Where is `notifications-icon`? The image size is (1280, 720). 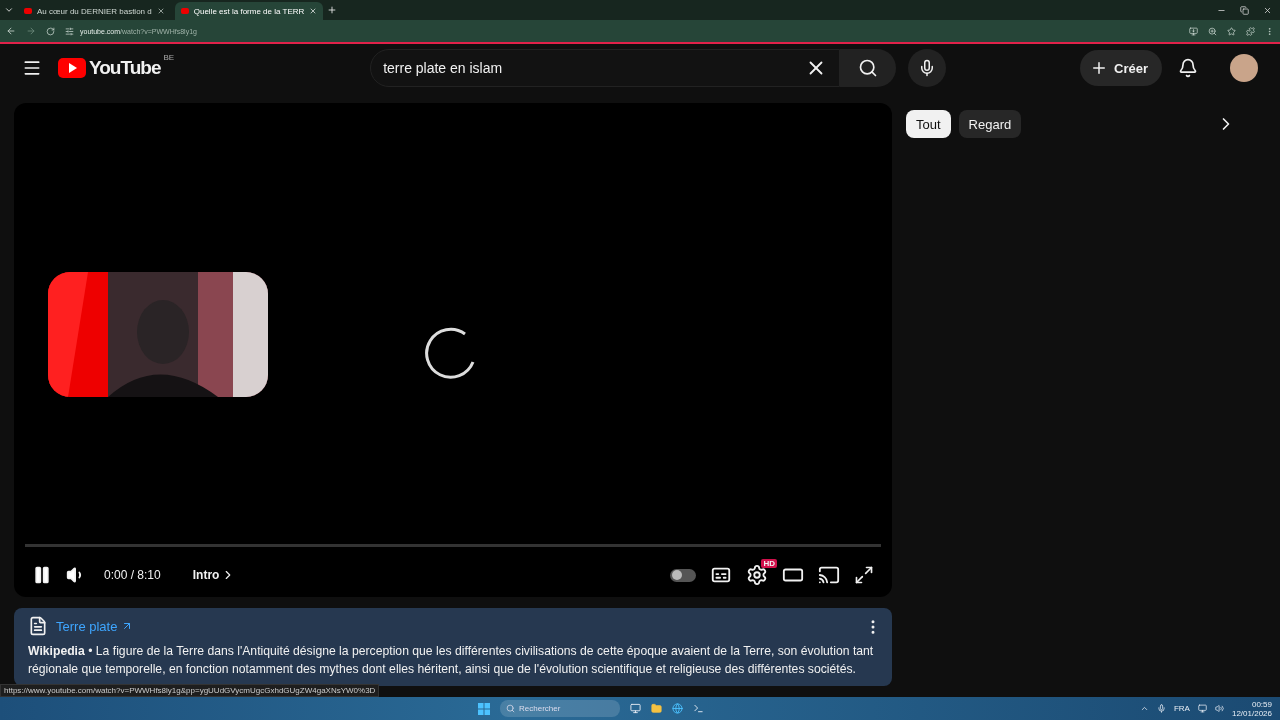
notifications-icon is located at coordinates (1188, 68).